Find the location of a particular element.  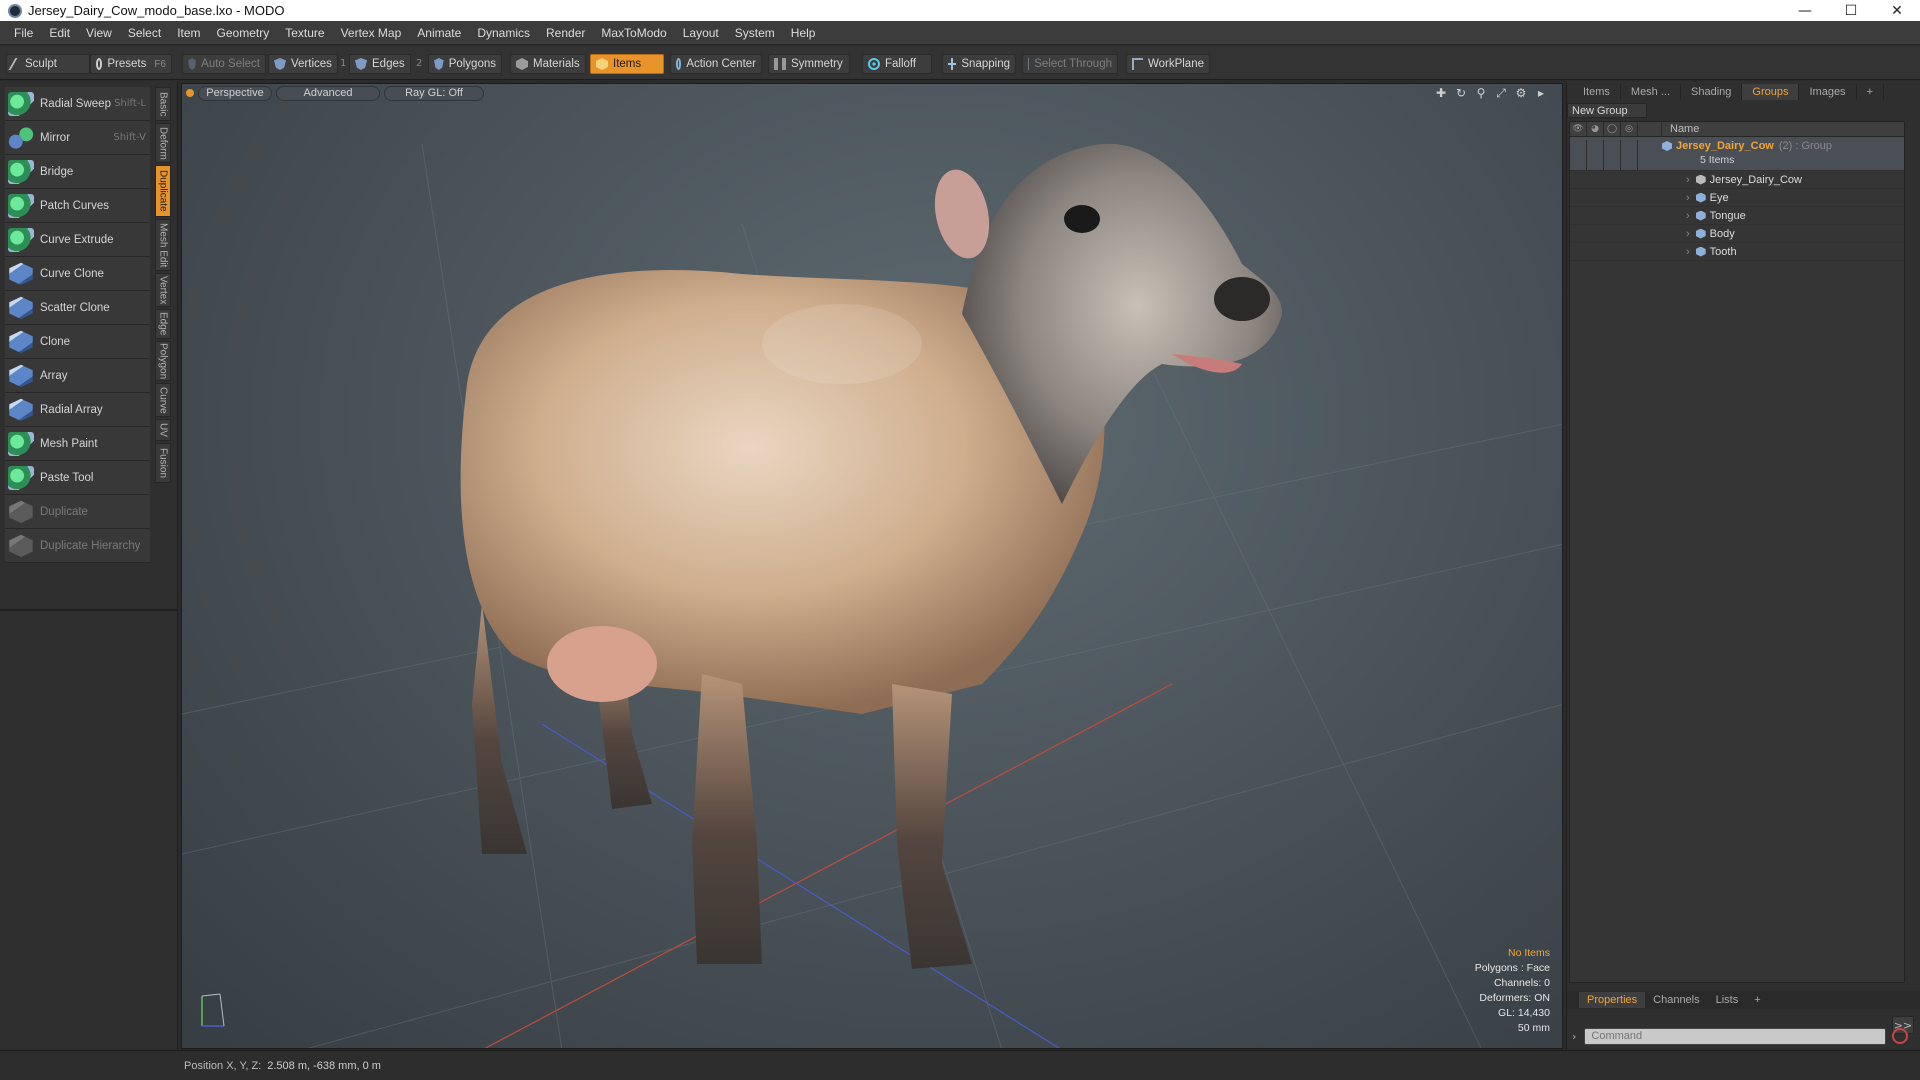

menu-file: File is located at coordinates (23, 33).